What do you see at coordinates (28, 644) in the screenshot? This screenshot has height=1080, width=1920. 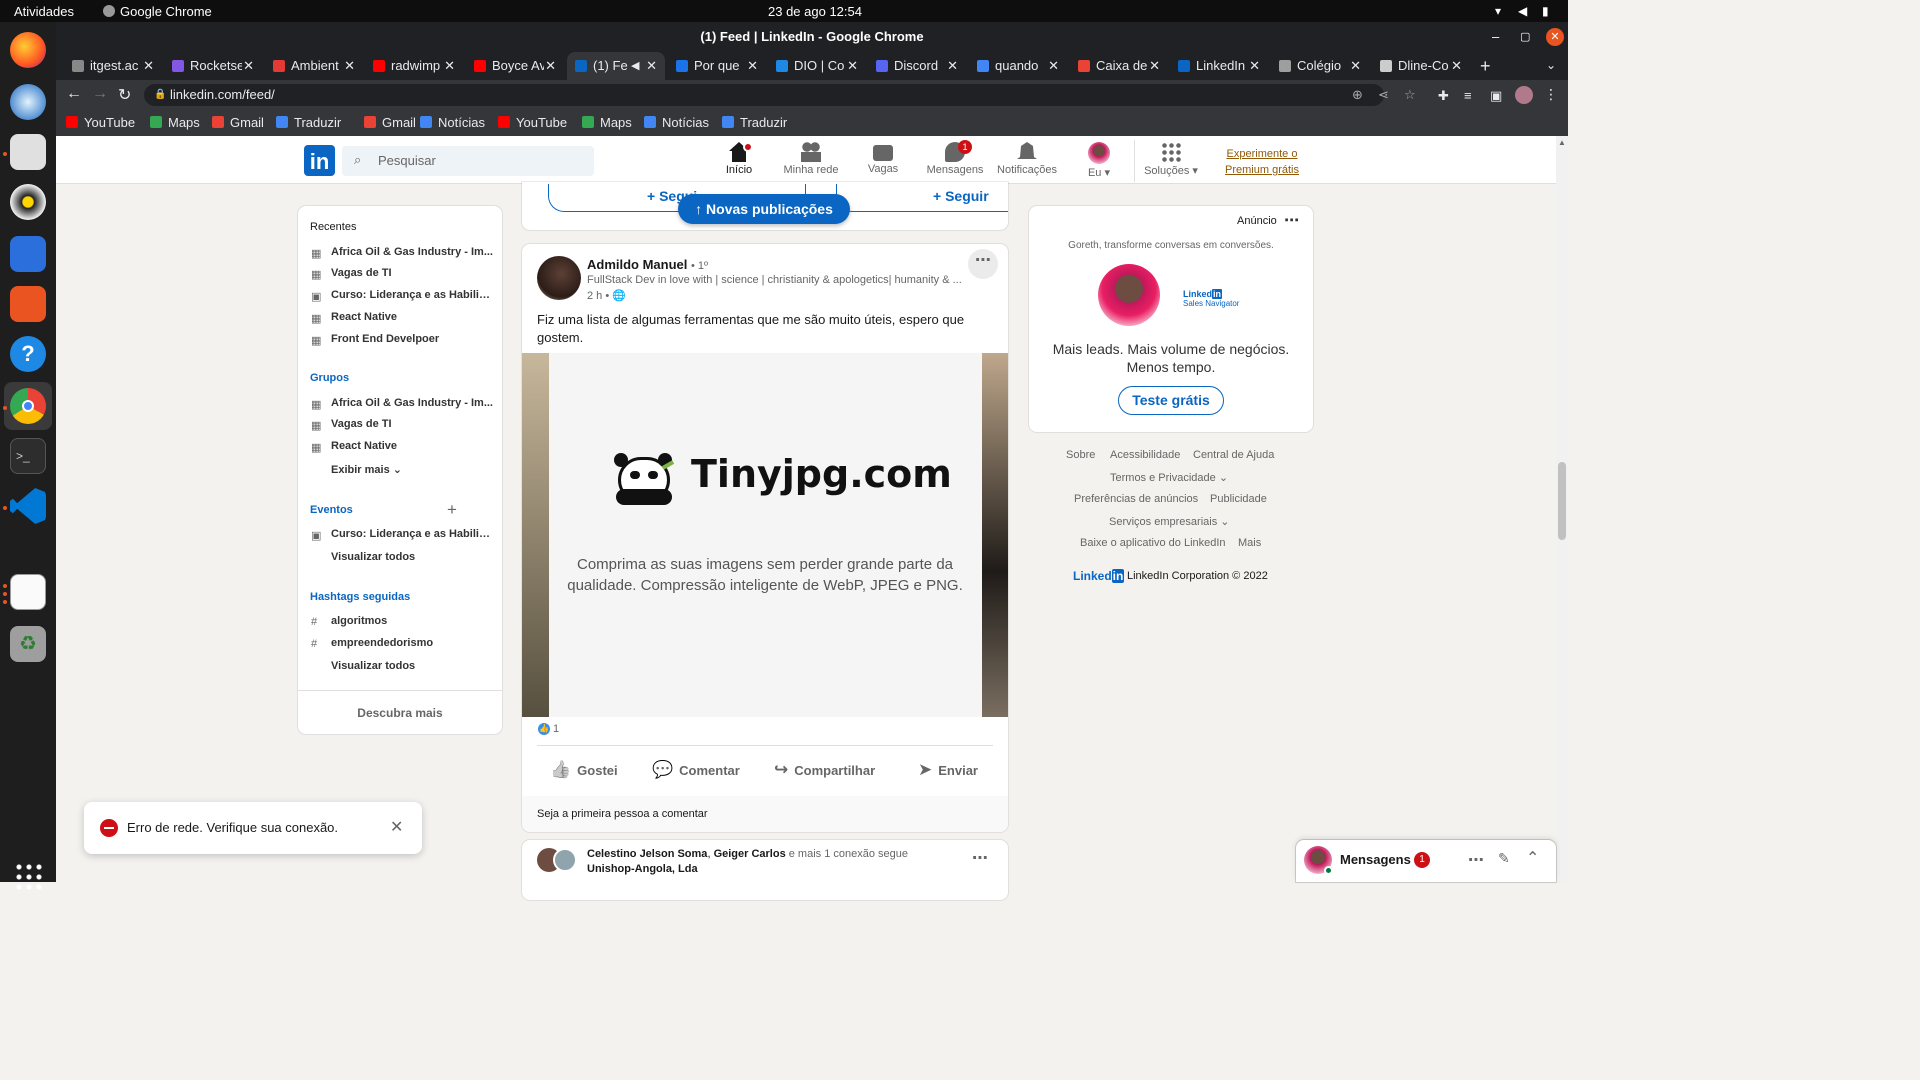 I see `trash-icon: ♻` at bounding box center [28, 644].